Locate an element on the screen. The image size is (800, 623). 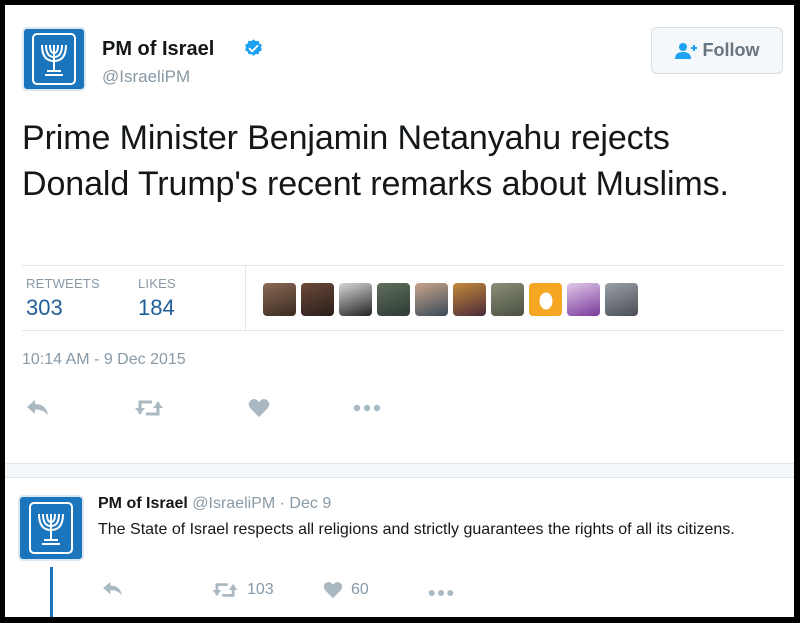
stats-divider is located at coordinates (245, 298).